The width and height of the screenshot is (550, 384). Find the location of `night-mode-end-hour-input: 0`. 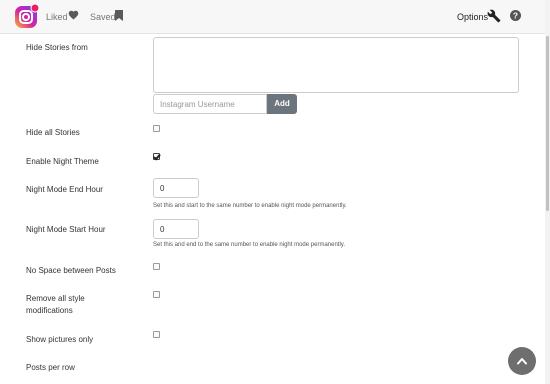

night-mode-end-hour-input: 0 is located at coordinates (176, 188).